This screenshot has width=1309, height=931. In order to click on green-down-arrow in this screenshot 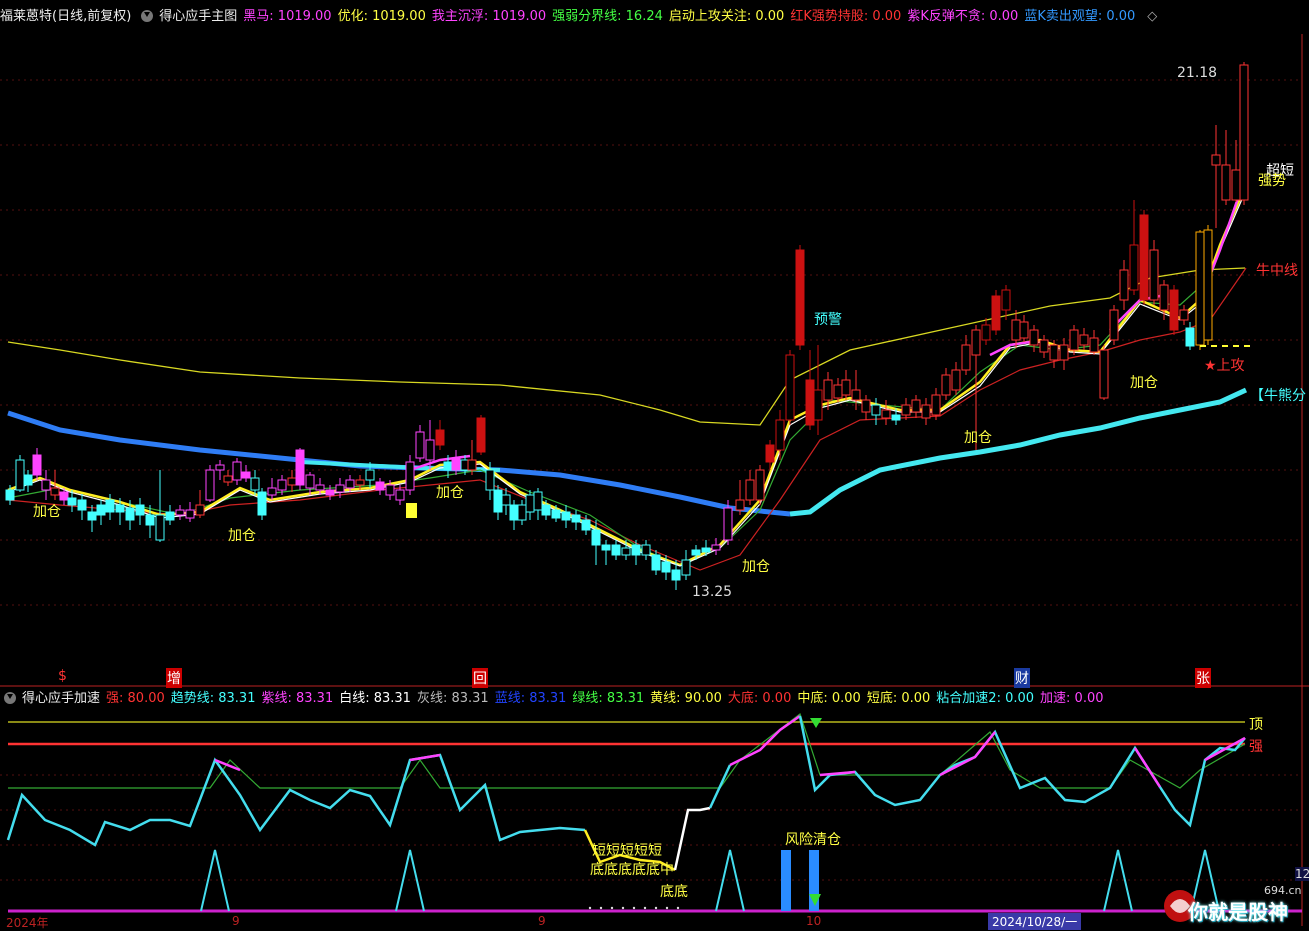, I will do `click(816, 723)`.